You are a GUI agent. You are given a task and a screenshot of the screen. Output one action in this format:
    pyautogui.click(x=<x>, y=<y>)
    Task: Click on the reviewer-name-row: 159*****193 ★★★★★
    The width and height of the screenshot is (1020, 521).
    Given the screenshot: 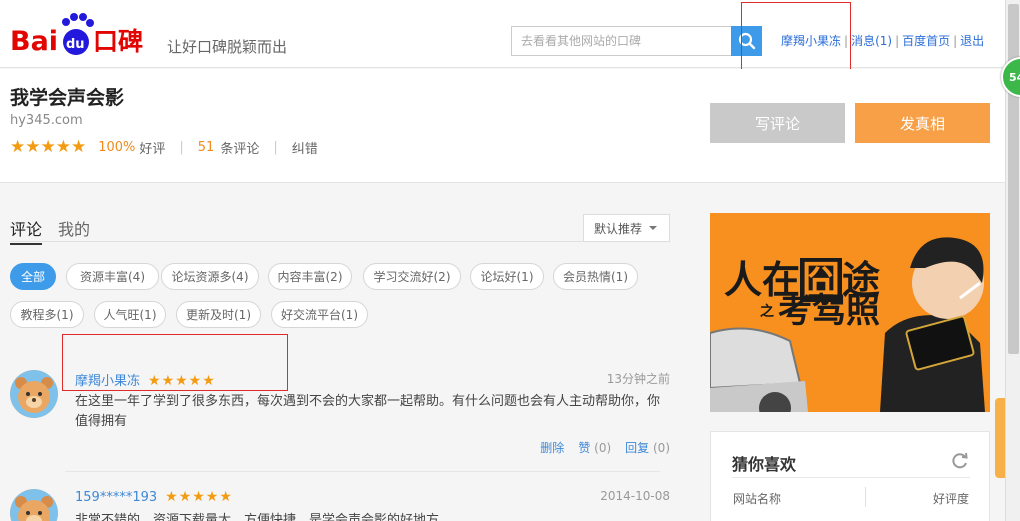 What is the action you would take?
    pyautogui.click(x=154, y=497)
    